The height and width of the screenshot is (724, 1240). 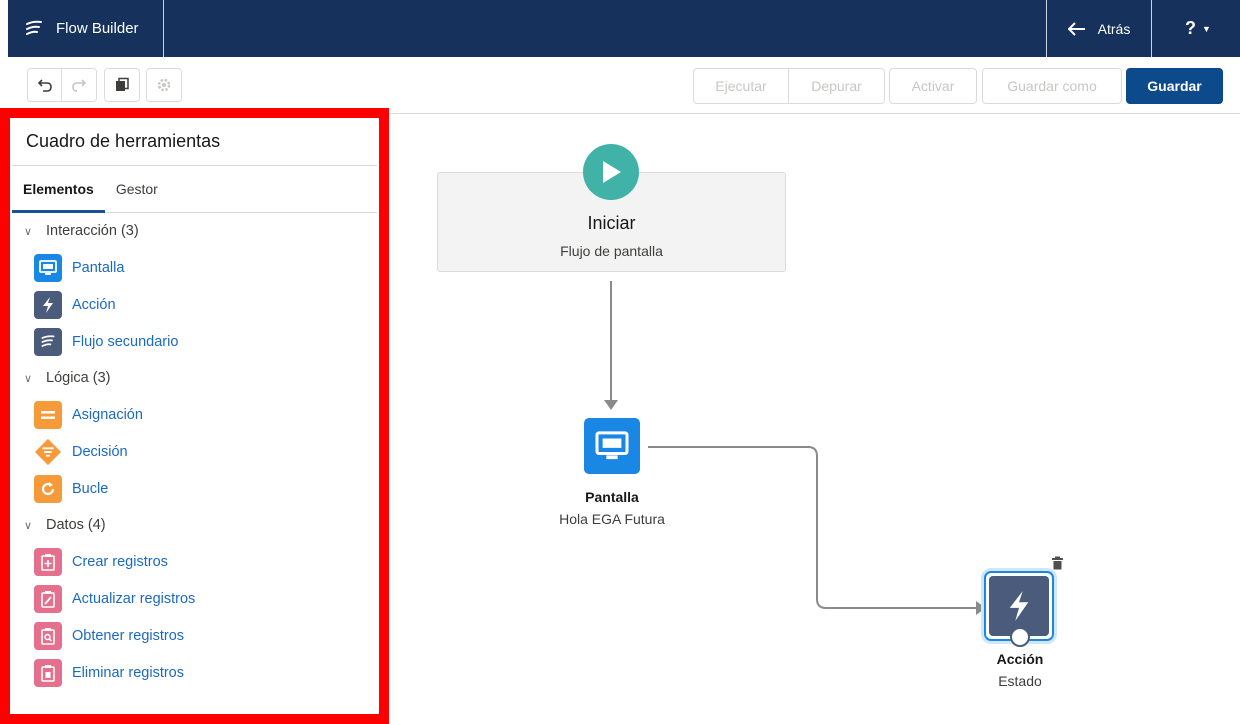 I want to click on action-node-label: Acción Estado, so click(x=1020, y=670).